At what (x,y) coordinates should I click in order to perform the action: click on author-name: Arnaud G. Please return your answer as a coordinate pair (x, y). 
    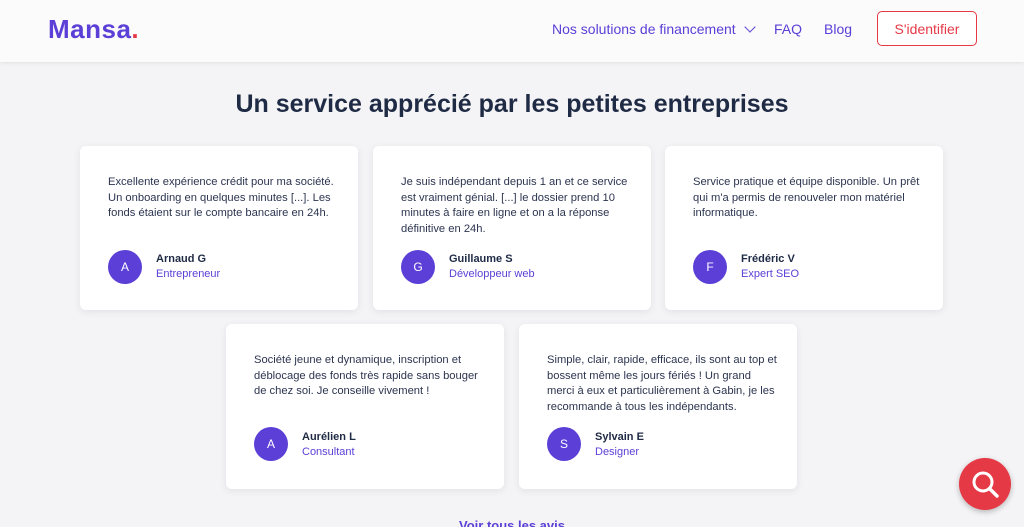
    Looking at the image, I should click on (181, 259).